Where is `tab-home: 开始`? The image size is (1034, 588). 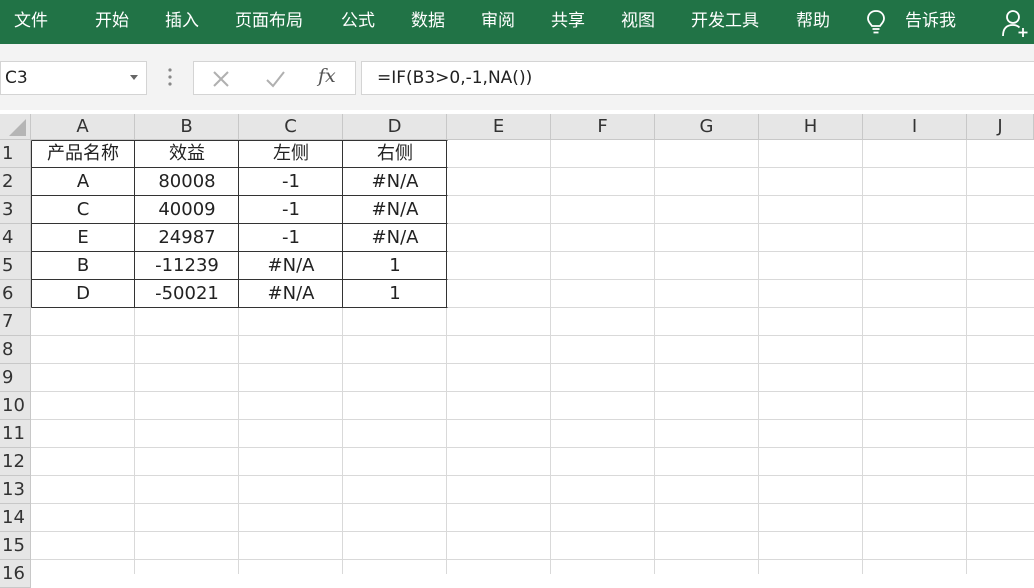 tab-home: 开始 is located at coordinates (112, 22).